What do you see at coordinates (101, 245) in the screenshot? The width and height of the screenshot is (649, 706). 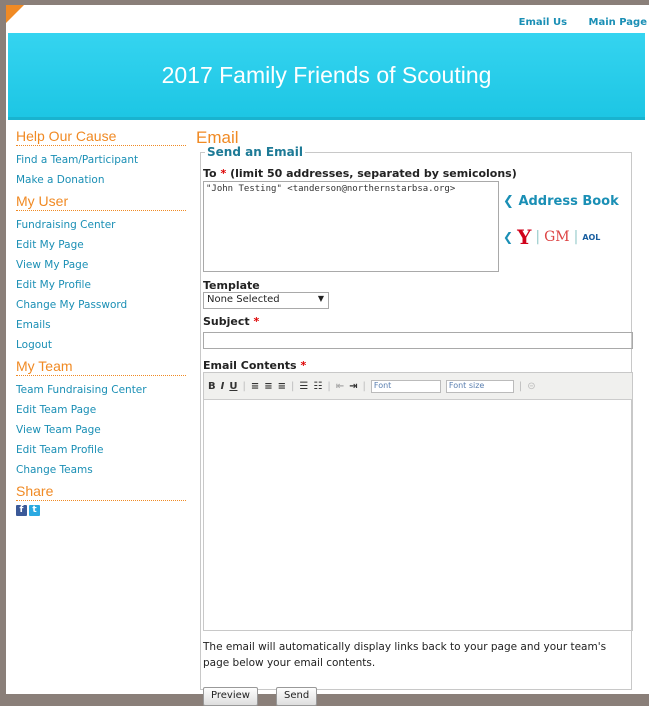 I see `sidebar-item-edit-my-page: Edit My Page` at bounding box center [101, 245].